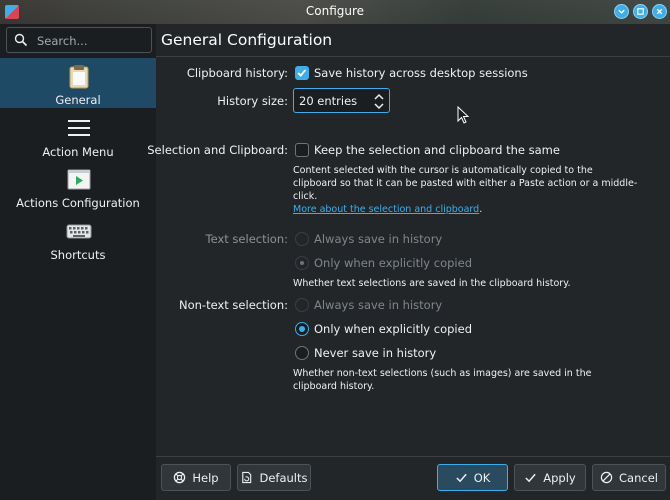 Image resolution: width=670 pixels, height=500 pixels. What do you see at coordinates (78, 255) in the screenshot?
I see `sidebar-item-label: Shortcuts` at bounding box center [78, 255].